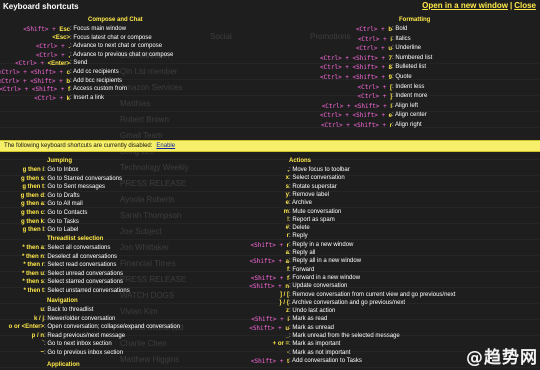  Describe the element at coordinates (62, 301) in the screenshot. I see `section-title-navigation: Navigation` at that location.